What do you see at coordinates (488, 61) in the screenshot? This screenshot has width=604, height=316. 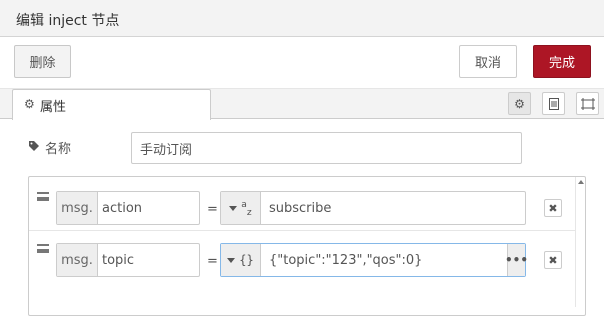 I see `cancel-button: 取消` at bounding box center [488, 61].